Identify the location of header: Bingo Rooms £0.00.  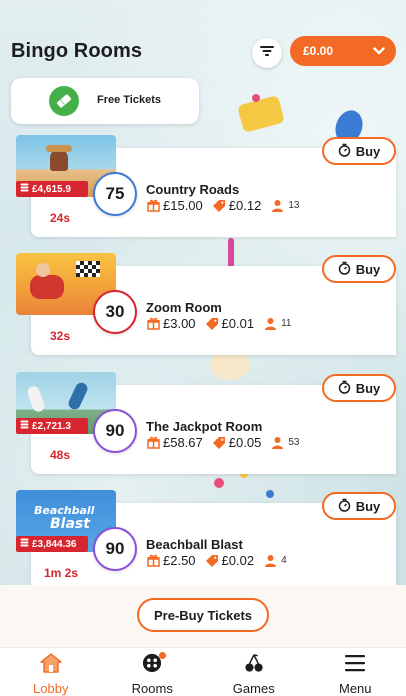
(203, 37).